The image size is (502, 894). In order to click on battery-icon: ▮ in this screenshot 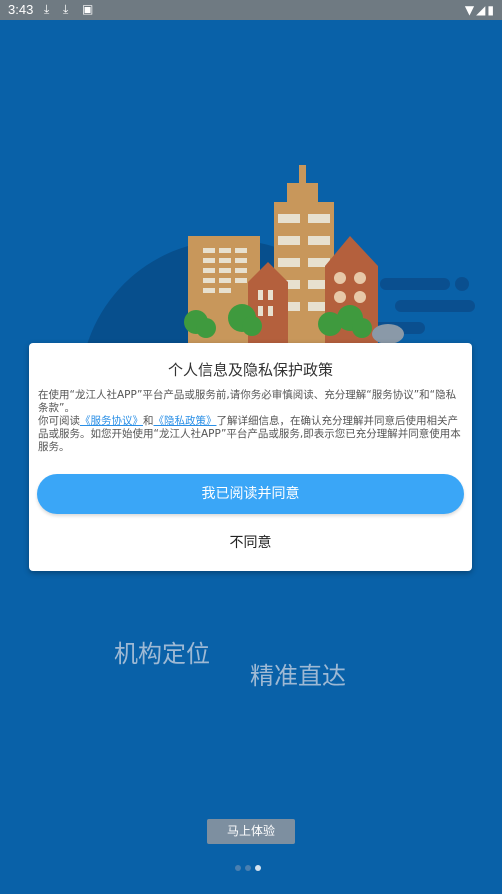, I will do `click(491, 10)`.